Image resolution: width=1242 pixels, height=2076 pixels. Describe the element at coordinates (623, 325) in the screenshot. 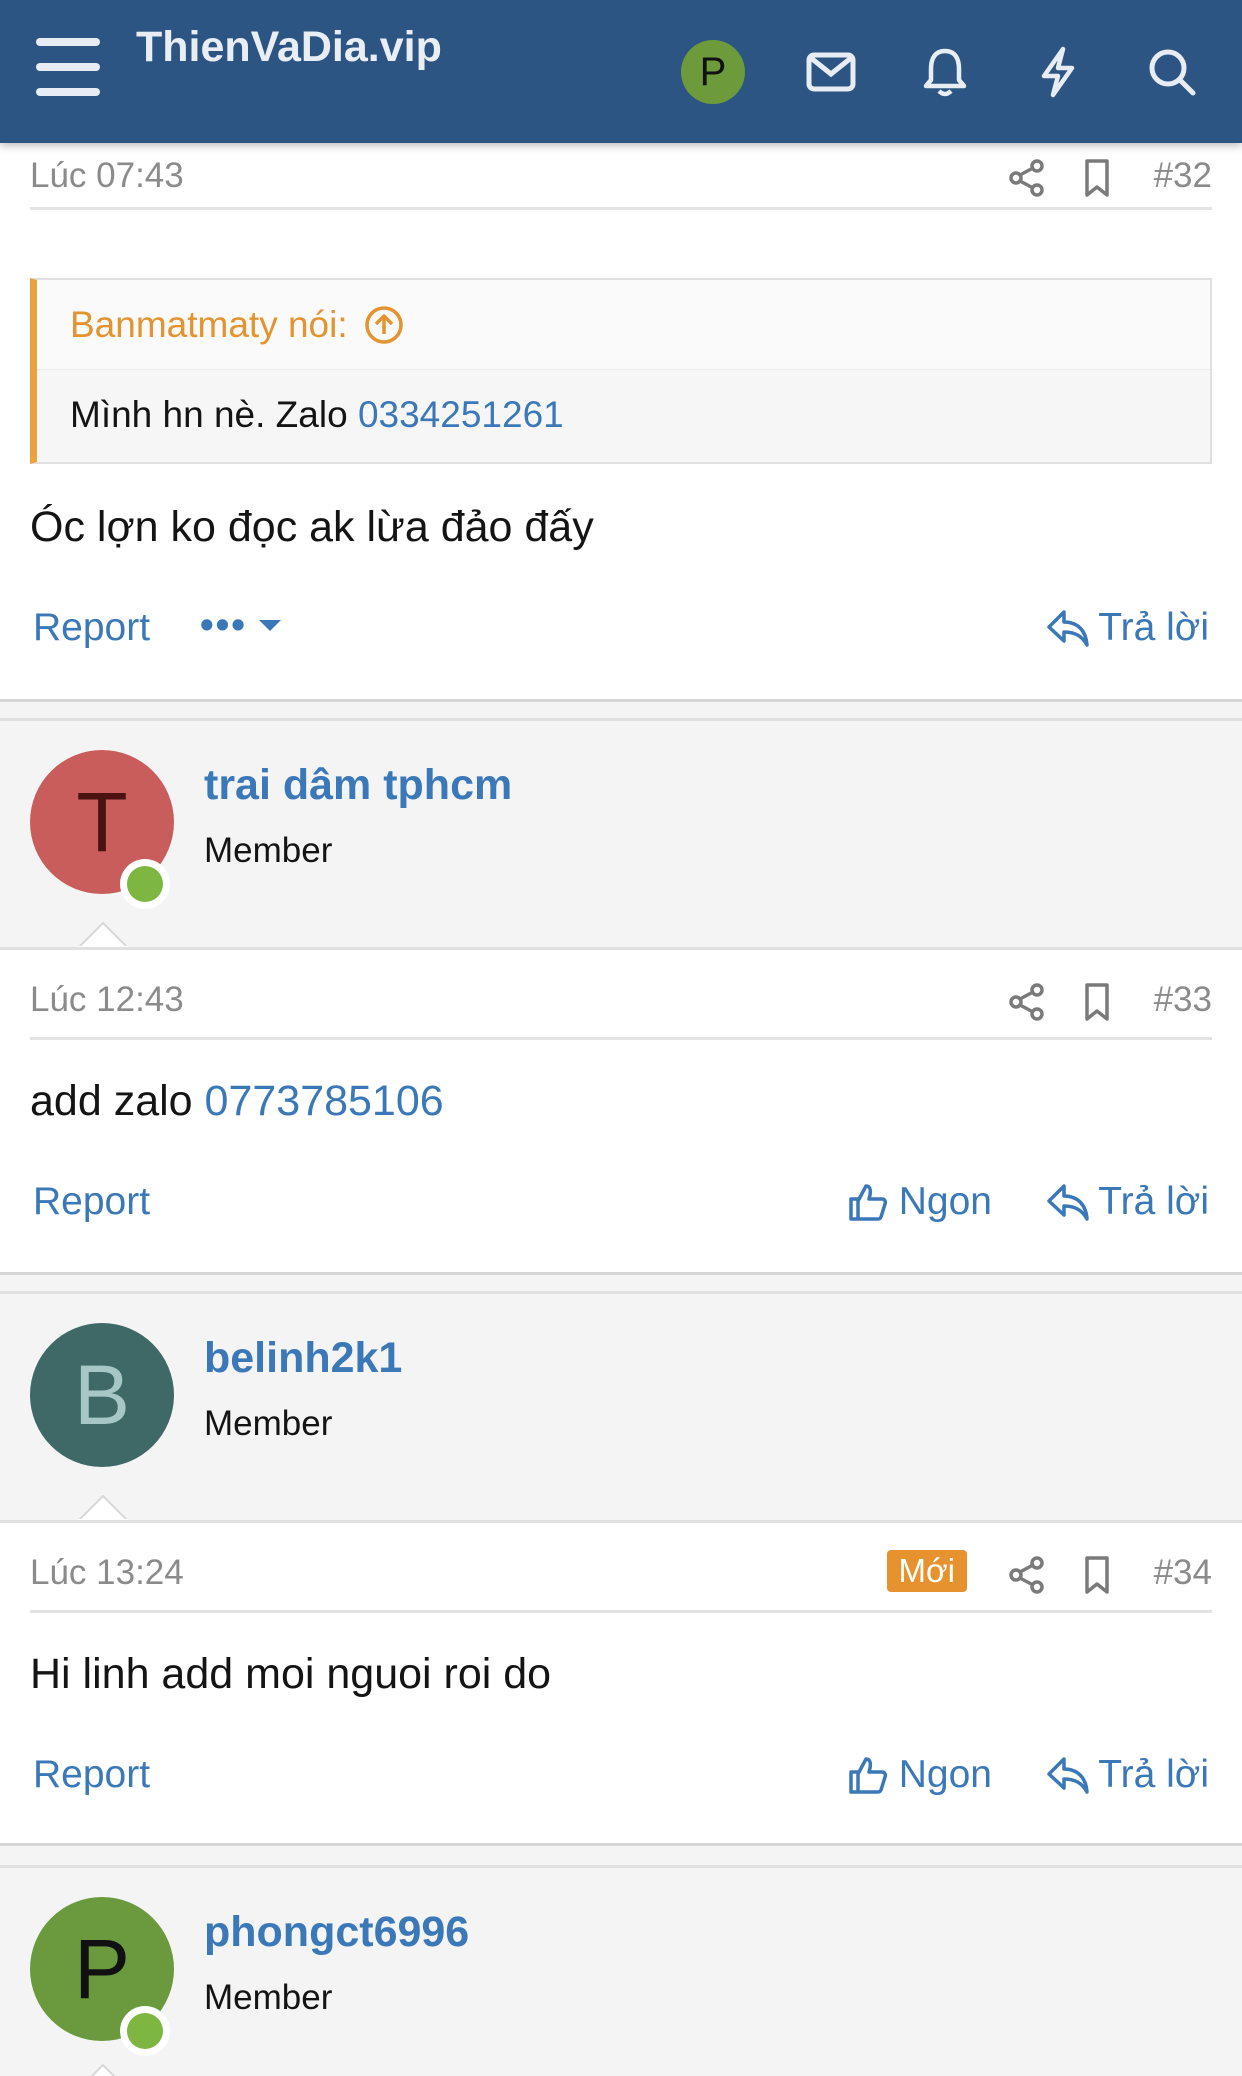

I see `quote-header: Banmatmaty nói:` at that location.